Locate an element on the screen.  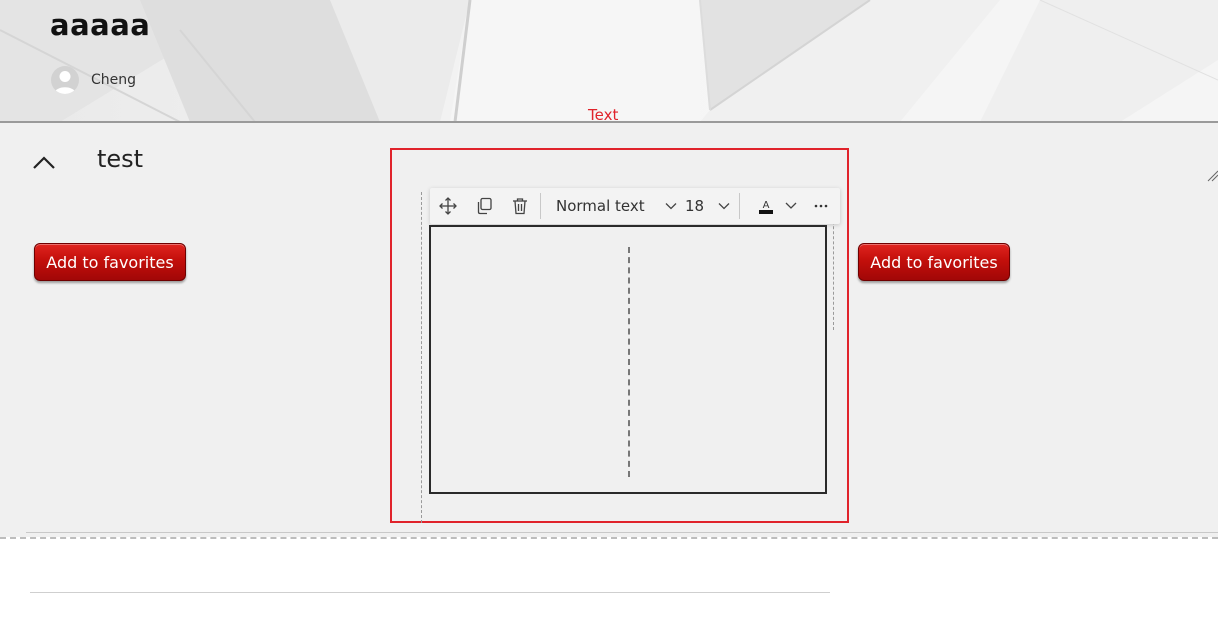
move-icon is located at coordinates (448, 206).